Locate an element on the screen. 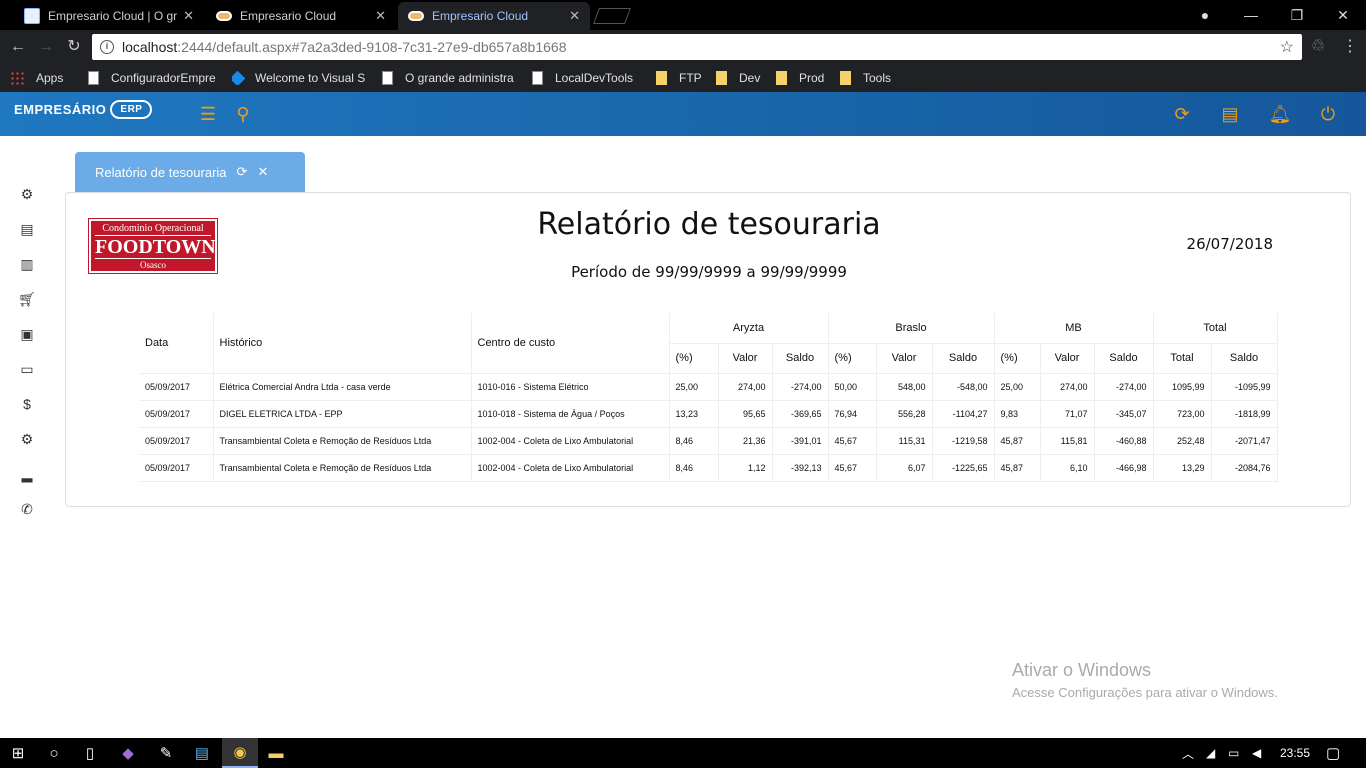 The width and height of the screenshot is (1366, 768). windows-taskbar: ⊞ ○ ▯ ◆ ✎ ▤ ◉ ▬ ︿ ◢ ▭ ◀ 23:55 ▢ is located at coordinates (683, 753).